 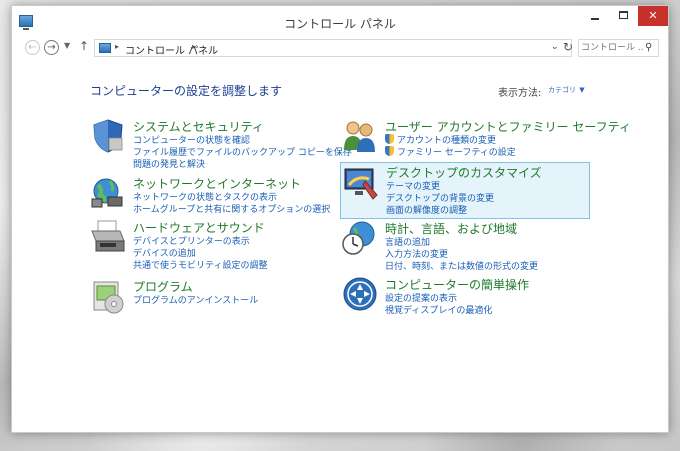 What do you see at coordinates (520, 93) in the screenshot?
I see `view-by-label: 表示方法:` at bounding box center [520, 93].